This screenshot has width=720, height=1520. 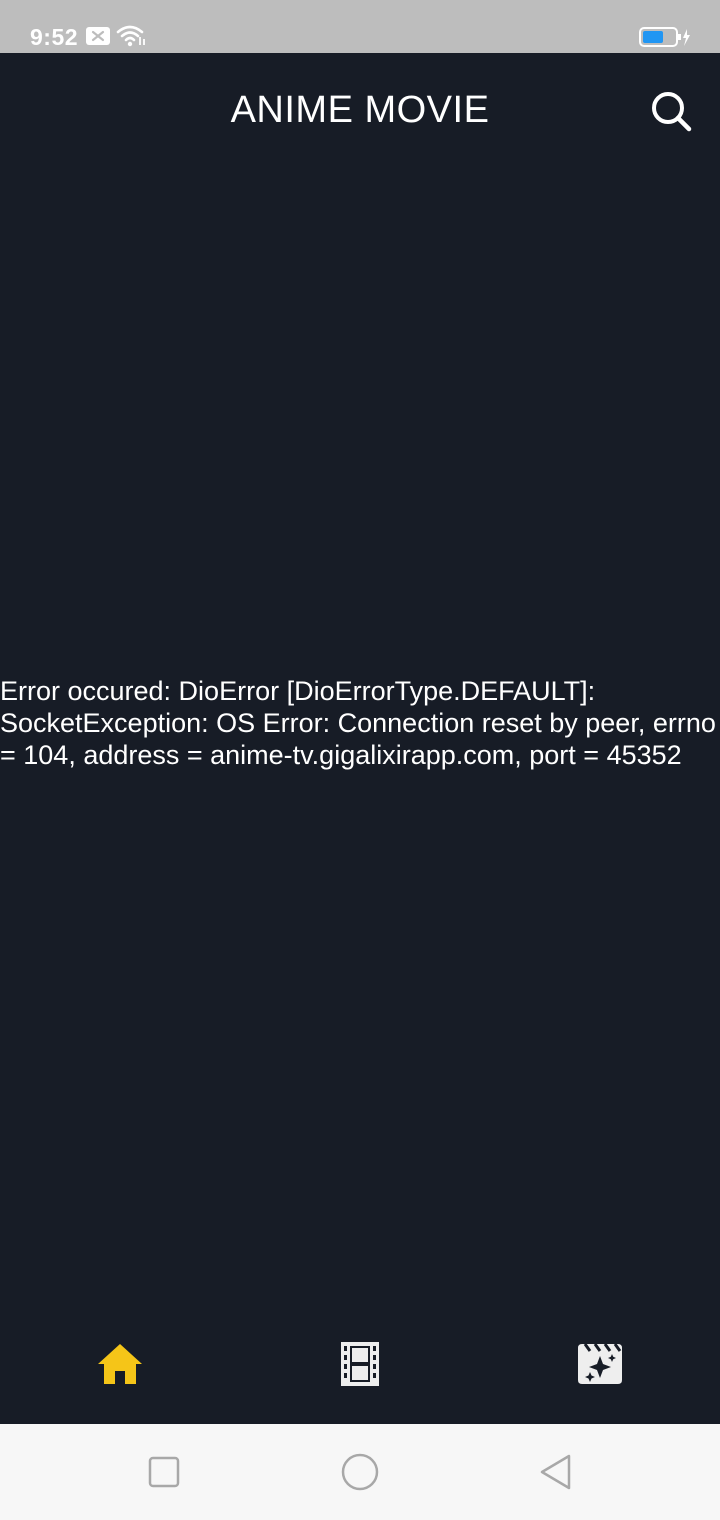 I want to click on nav-item-home, so click(x=120, y=1370).